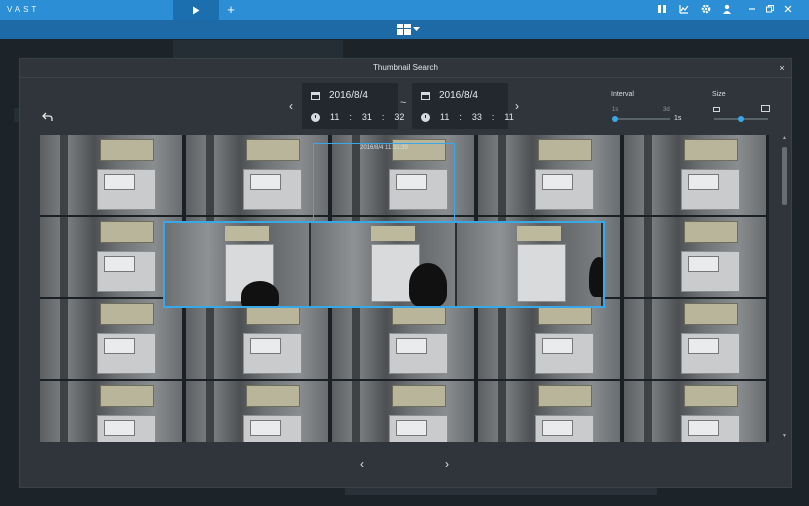  What do you see at coordinates (444, 117) in the screenshot?
I see `end-hour: 11` at bounding box center [444, 117].